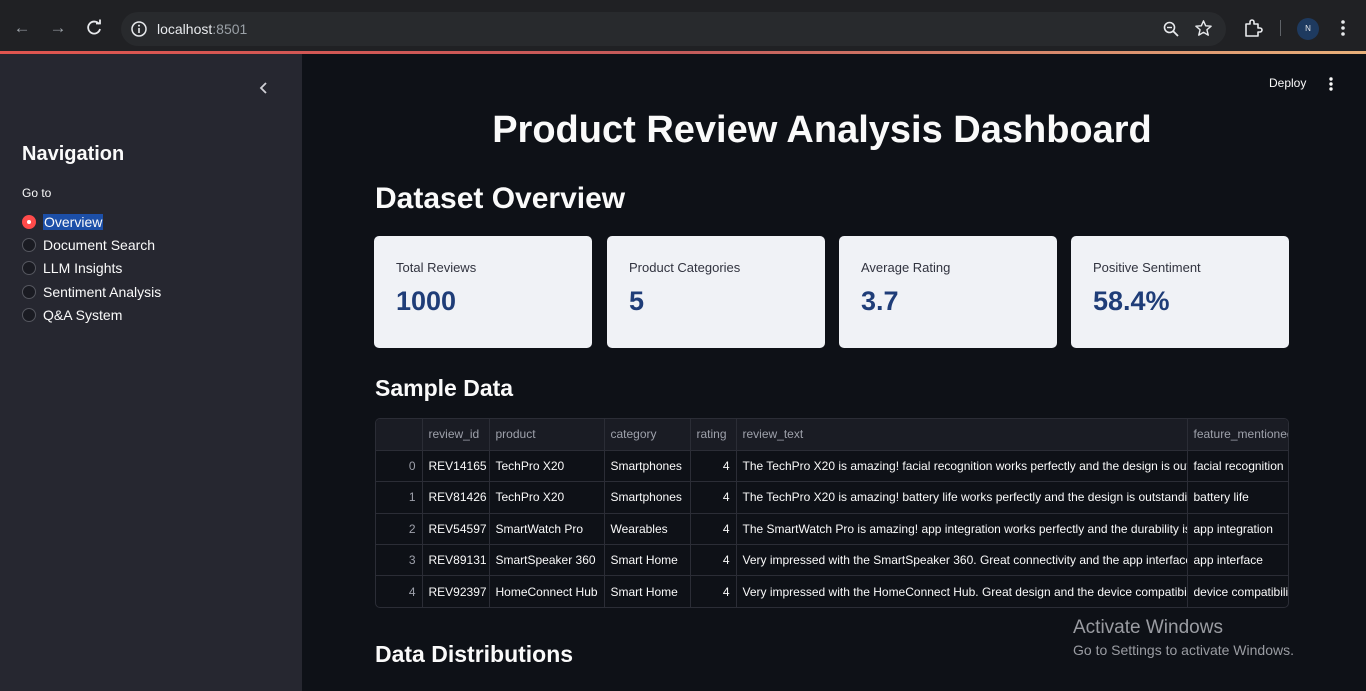 Image resolution: width=1366 pixels, height=691 pixels. Describe the element at coordinates (1287, 83) in the screenshot. I see `deploy-button: Deploy` at that location.